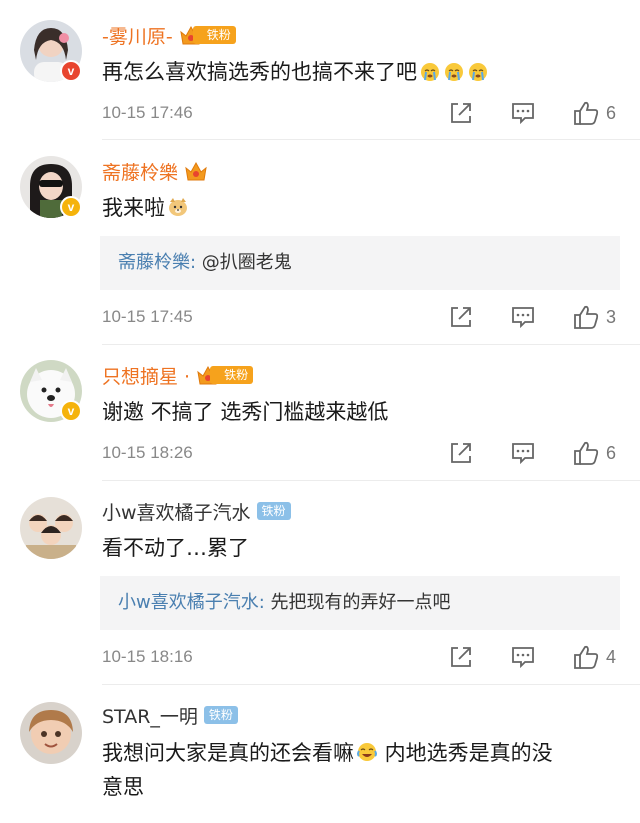 The image size is (640, 823). Describe the element at coordinates (191, 602) in the screenshot. I see `quoted-username: 小w喜欢橘子汽水:` at that location.